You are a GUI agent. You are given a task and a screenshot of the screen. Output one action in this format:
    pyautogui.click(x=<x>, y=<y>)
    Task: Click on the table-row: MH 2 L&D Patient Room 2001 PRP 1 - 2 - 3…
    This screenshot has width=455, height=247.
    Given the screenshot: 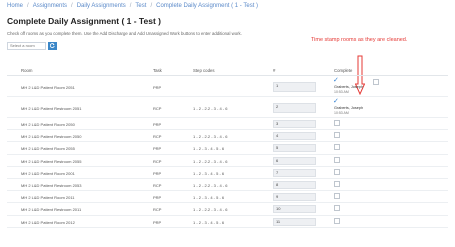 What is the action you would take?
    pyautogui.click(x=227, y=173)
    